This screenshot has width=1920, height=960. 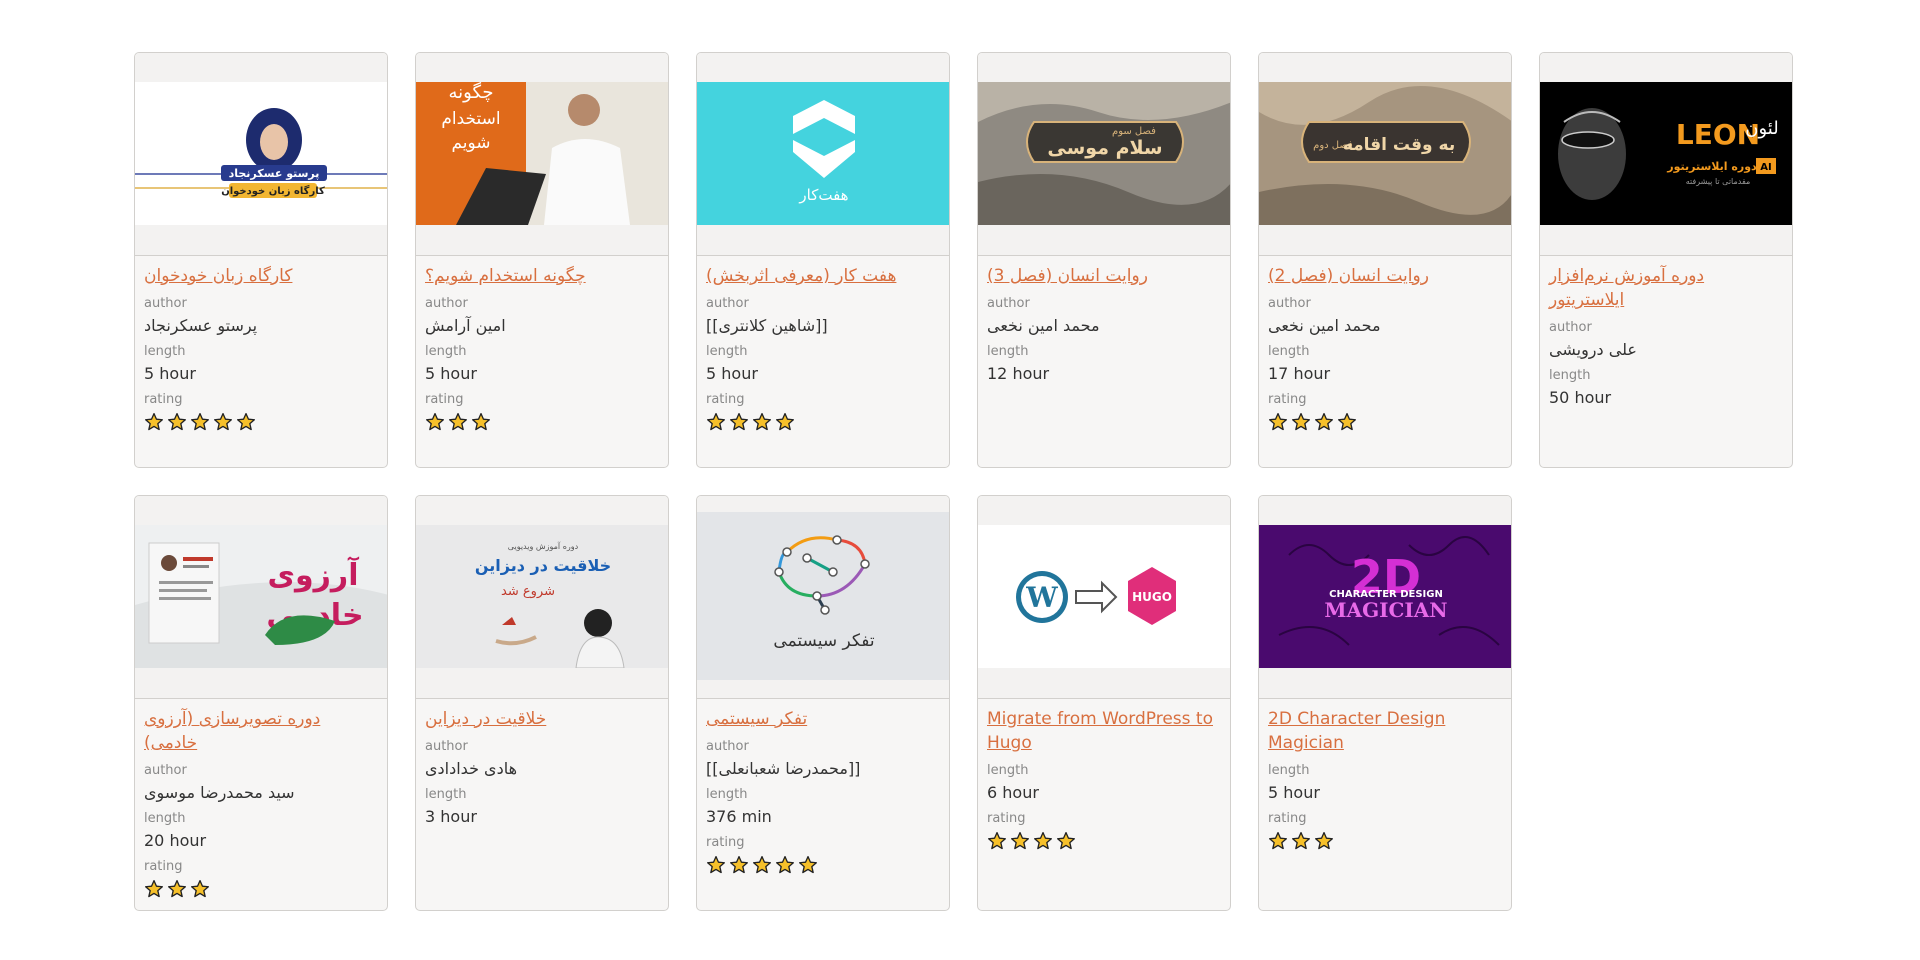 I want to click on svg-text: پرستو عسکرنجاد, so click(x=274, y=173).